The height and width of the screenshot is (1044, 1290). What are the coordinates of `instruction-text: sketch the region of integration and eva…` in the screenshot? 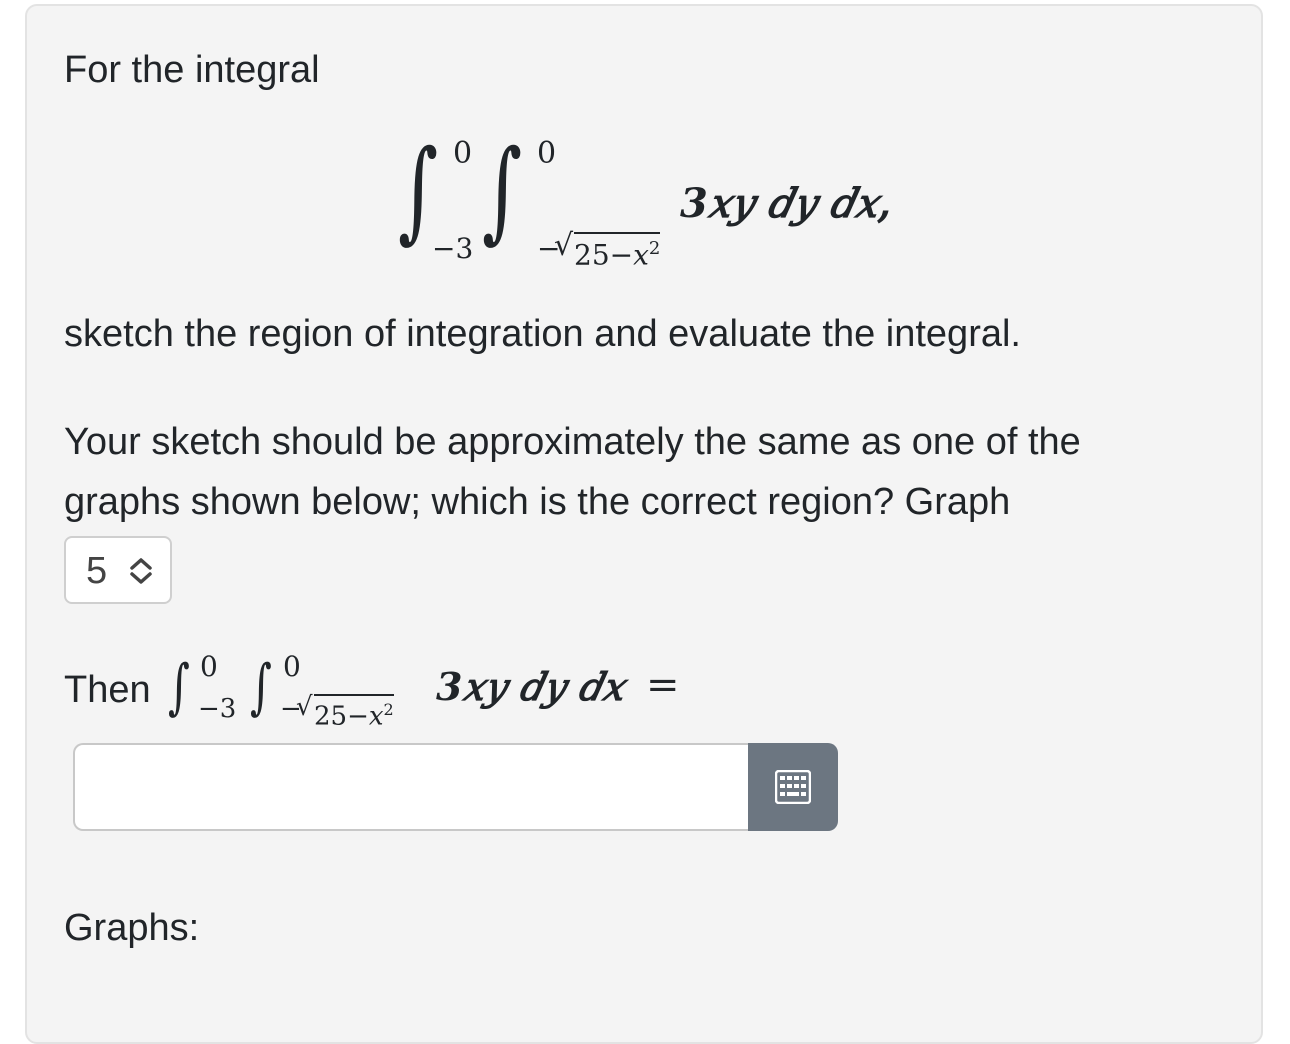 It's located at (542, 334).